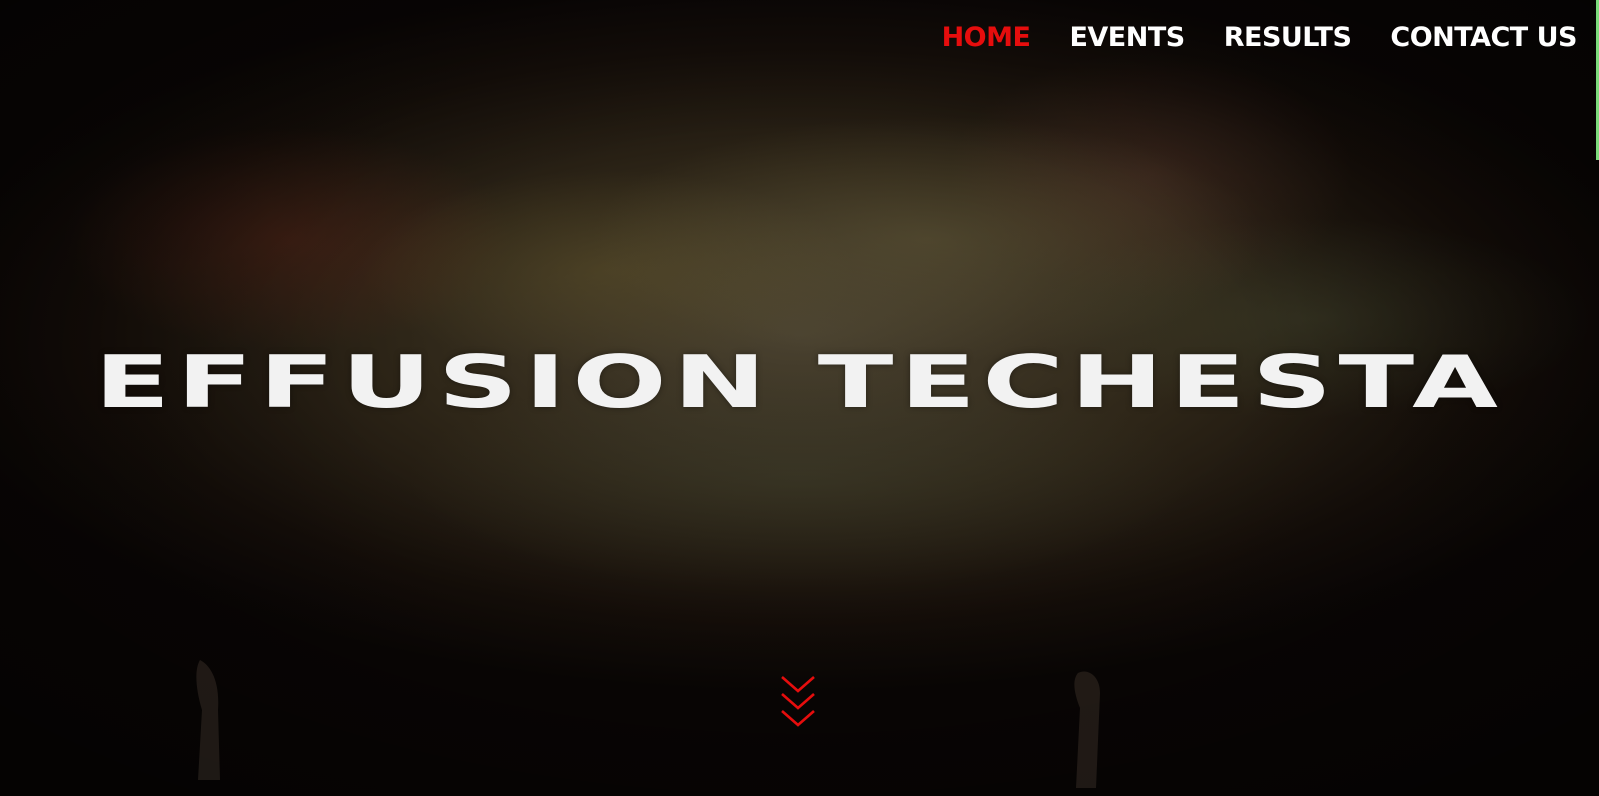  What do you see at coordinates (799, 382) in the screenshot?
I see `hero-title: EFFUSION TECHESTA` at bounding box center [799, 382].